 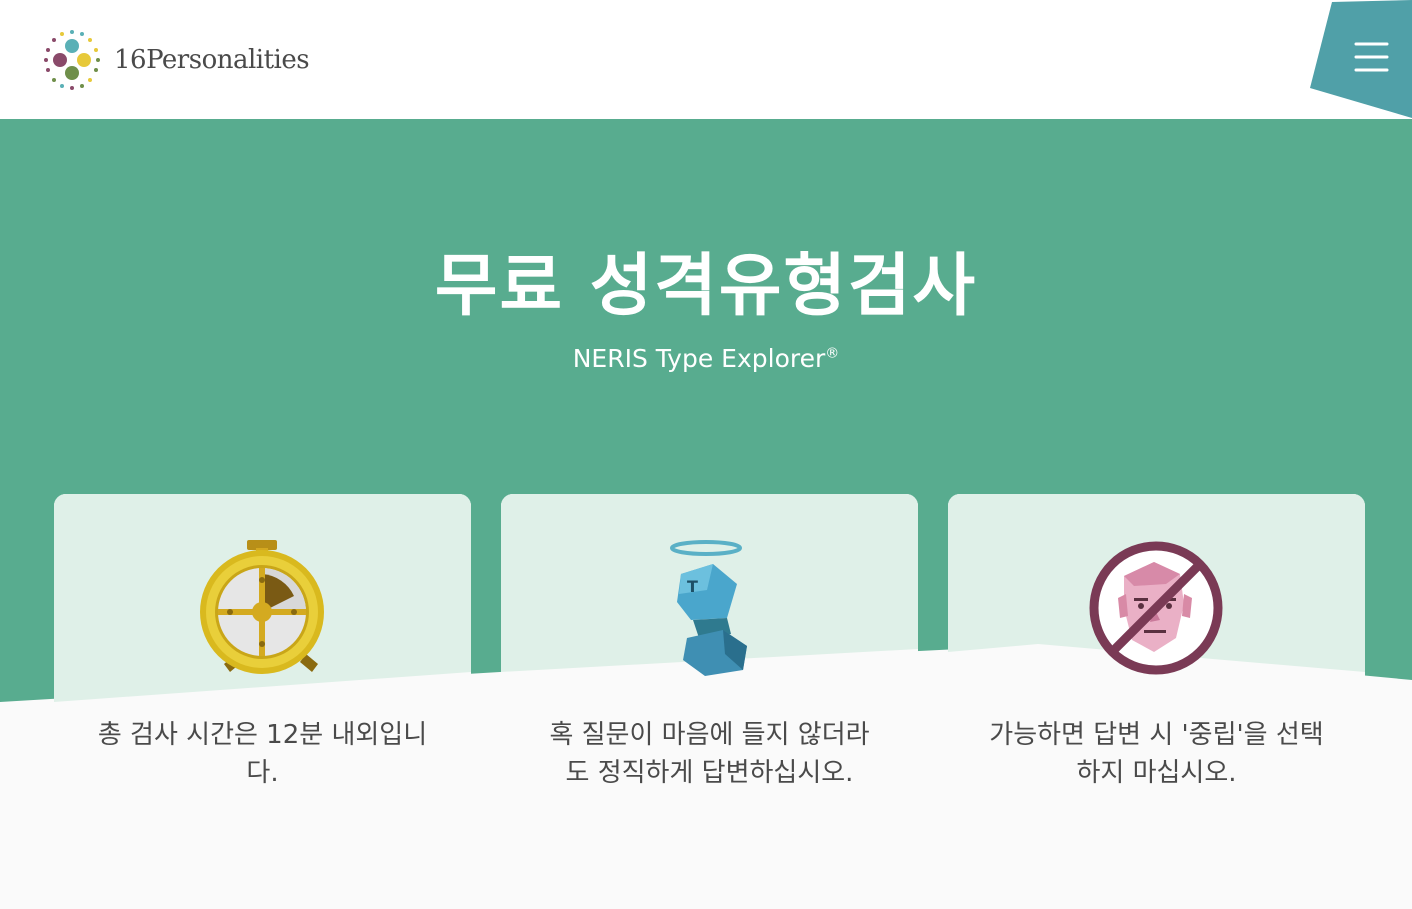 What do you see at coordinates (262, 607) in the screenshot?
I see `stopwatch-icon` at bounding box center [262, 607].